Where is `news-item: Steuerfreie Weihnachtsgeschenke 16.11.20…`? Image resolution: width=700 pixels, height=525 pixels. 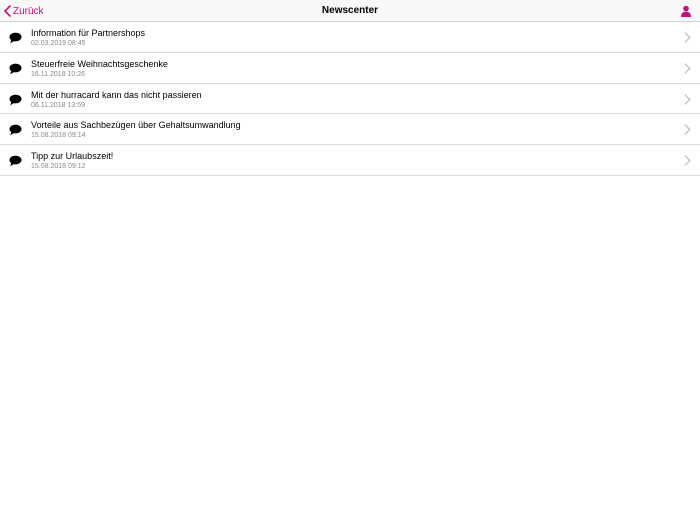
news-item: Steuerfreie Weihnachtsgeschenke 16.11.20… is located at coordinates (350, 68).